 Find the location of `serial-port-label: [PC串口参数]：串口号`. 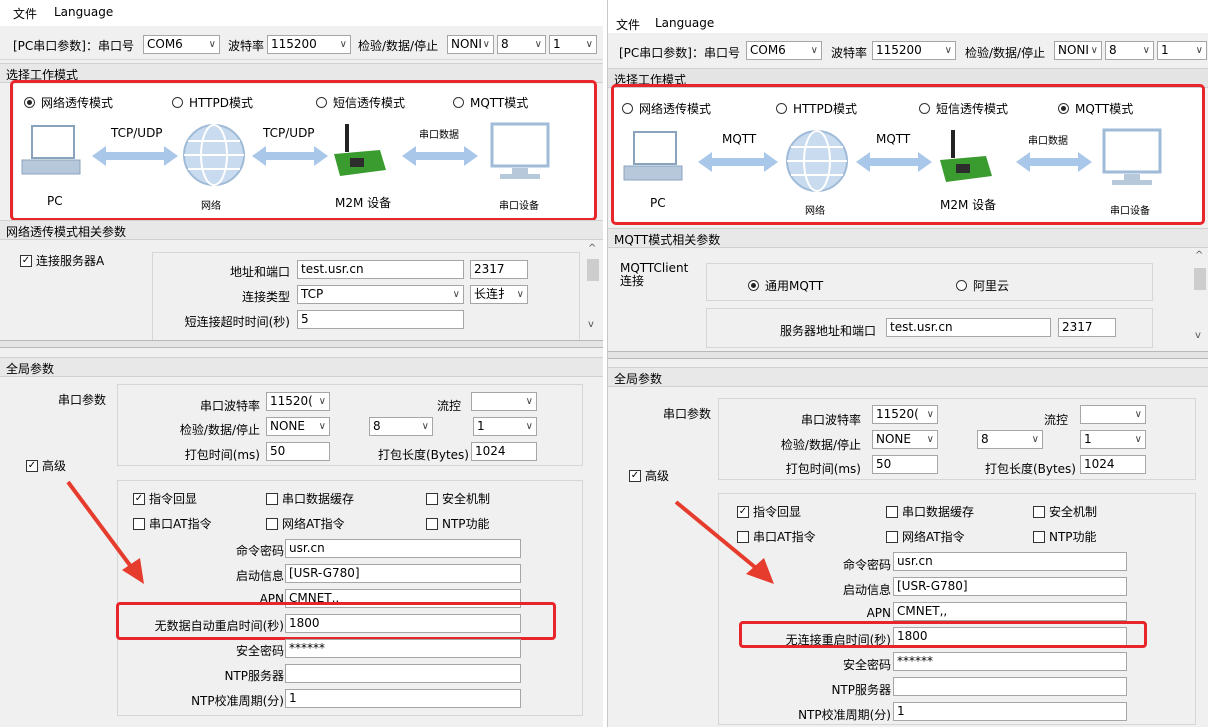

serial-port-label: [PC串口参数]：串口号 is located at coordinates (73, 46).